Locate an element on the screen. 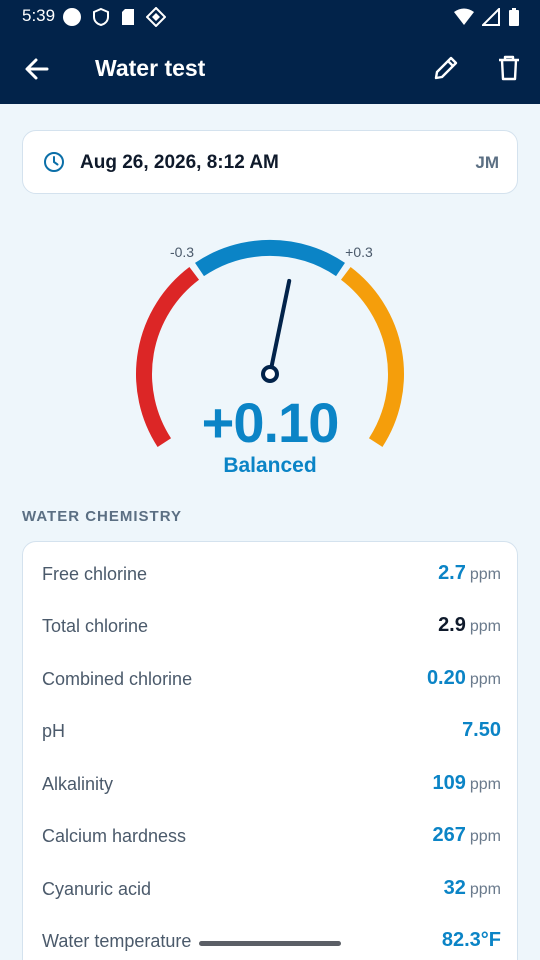 Image resolution: width=540 pixels, height=960 pixels. status-bar: 5:39 is located at coordinates (270, 17).